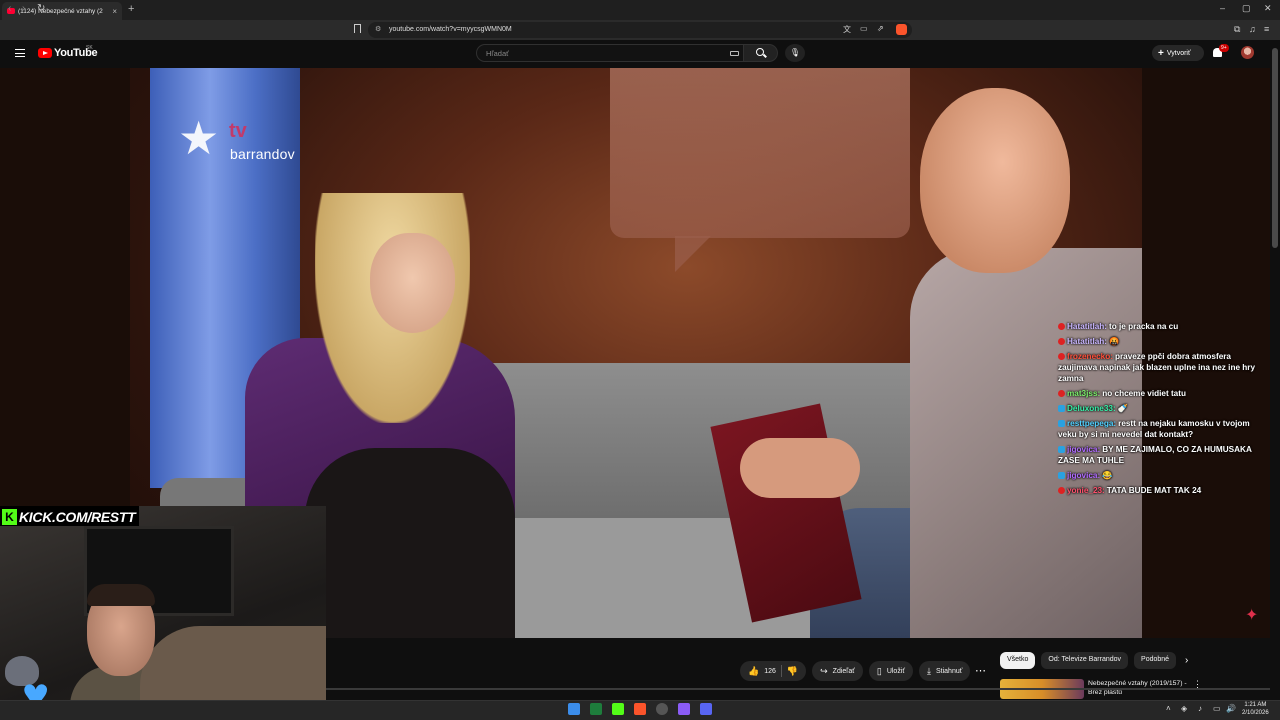 Image resolution: width=1280 pixels, height=720 pixels. I want to click on streamer-webcam: ♥, so click(163, 613).